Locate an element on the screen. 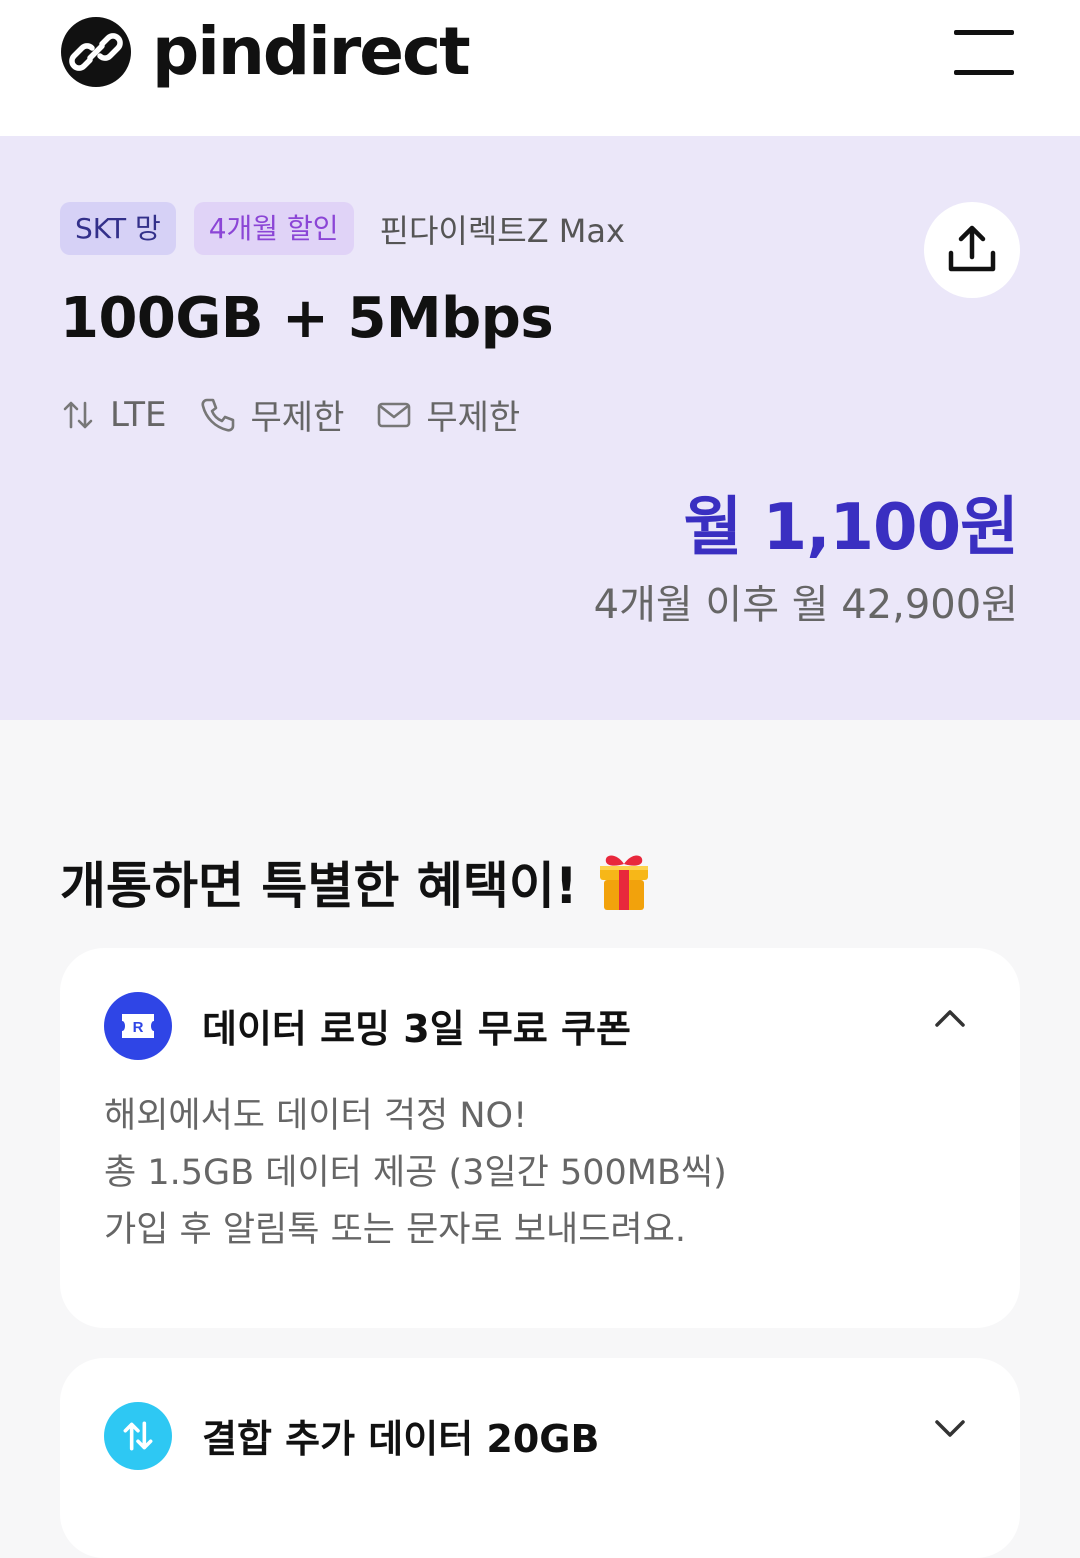 Image resolution: width=1080 pixels, height=1558 pixels. feature-network: LTE is located at coordinates (113, 415).